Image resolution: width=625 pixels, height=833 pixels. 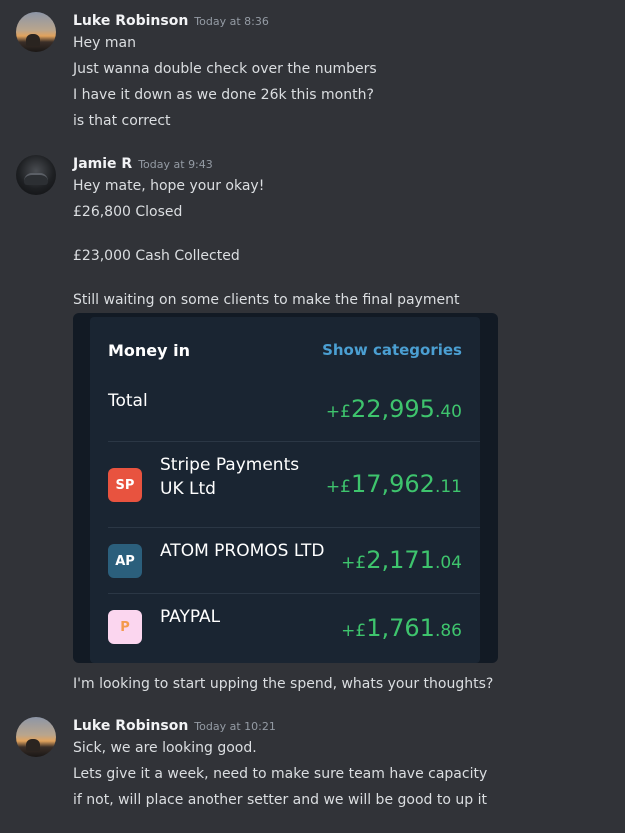 What do you see at coordinates (102, 164) in the screenshot?
I see `author-name: Jamie R` at bounding box center [102, 164].